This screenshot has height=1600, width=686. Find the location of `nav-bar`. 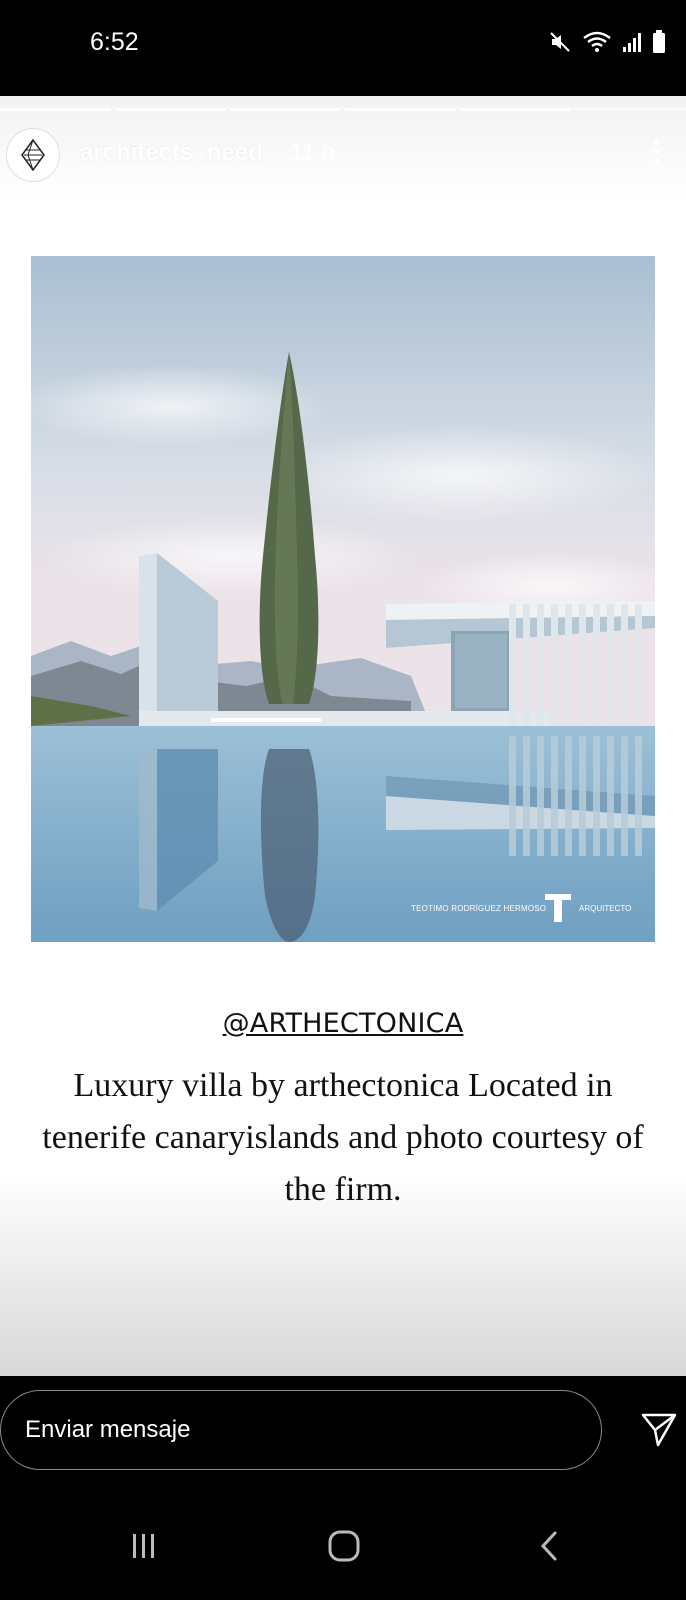

nav-bar is located at coordinates (343, 1543).